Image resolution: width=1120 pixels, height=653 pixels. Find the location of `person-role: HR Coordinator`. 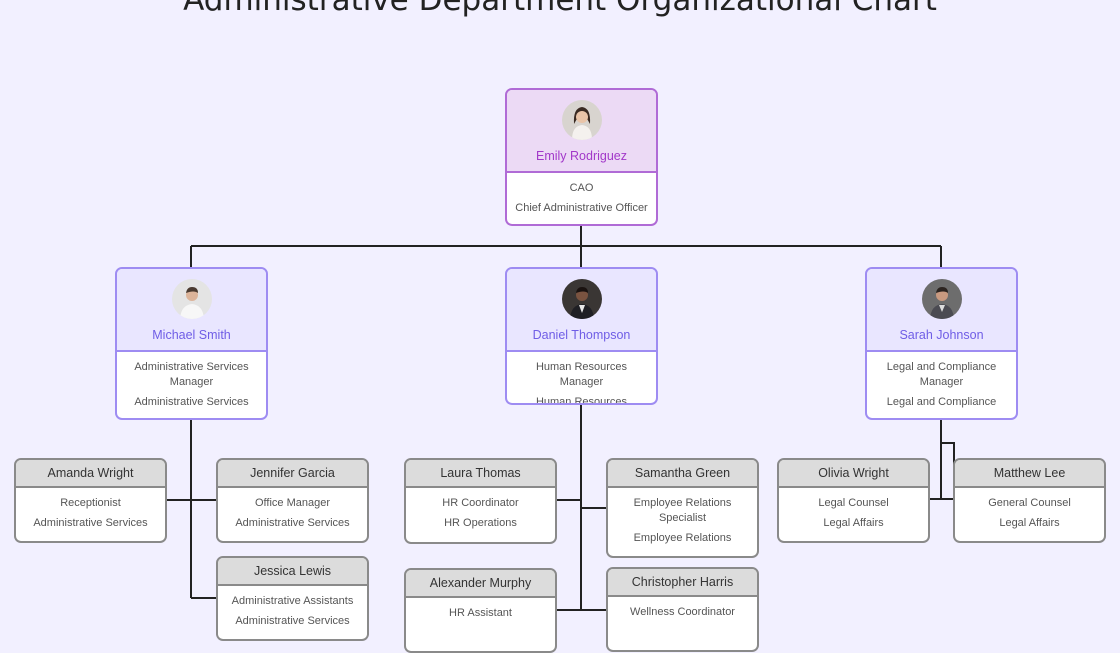

person-role: HR Coordinator is located at coordinates (480, 503).